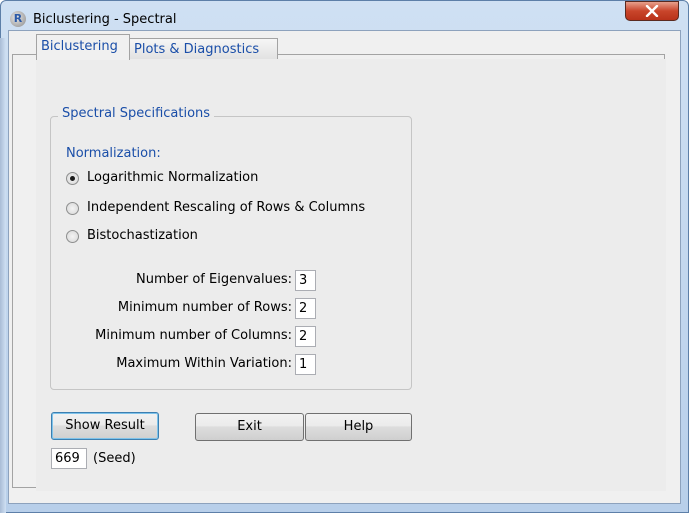 The image size is (689, 513). Describe the element at coordinates (3, 275) in the screenshot. I see `window-frame` at that location.